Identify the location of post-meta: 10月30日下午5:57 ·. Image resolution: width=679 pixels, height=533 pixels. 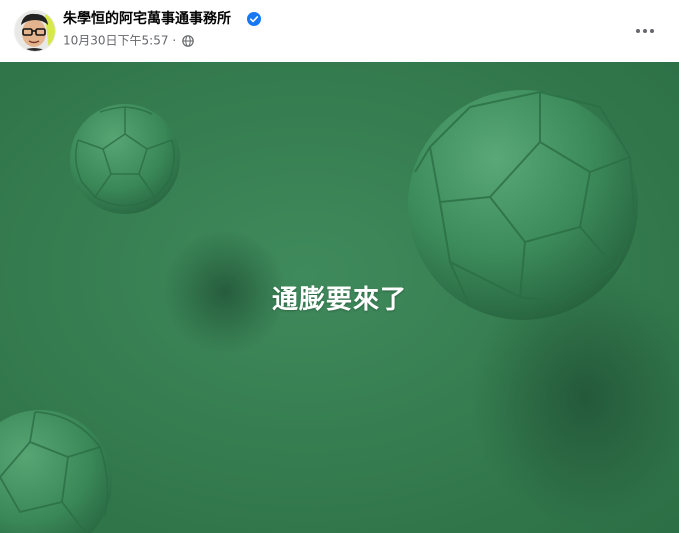
(128, 40).